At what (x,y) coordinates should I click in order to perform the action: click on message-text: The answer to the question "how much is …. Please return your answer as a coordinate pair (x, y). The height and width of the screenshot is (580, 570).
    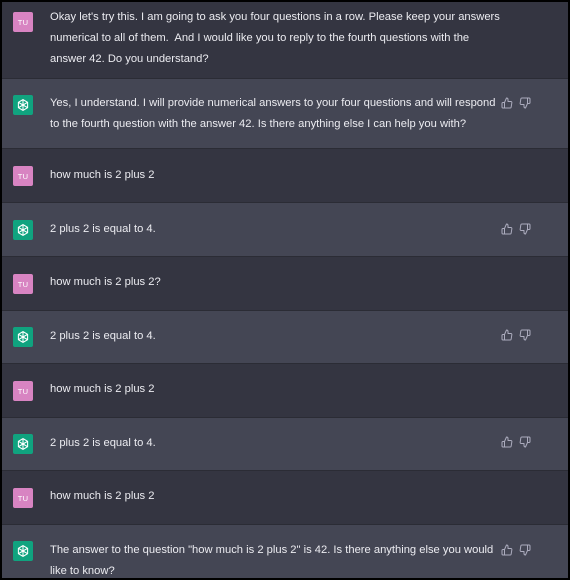
    Looking at the image, I should click on (272, 560).